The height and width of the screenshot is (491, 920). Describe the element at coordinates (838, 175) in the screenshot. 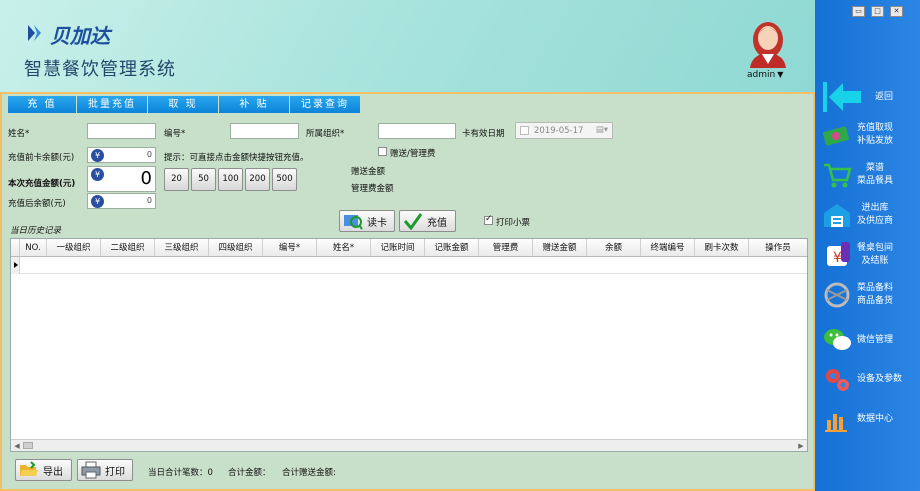

I see `cart-icon` at that location.